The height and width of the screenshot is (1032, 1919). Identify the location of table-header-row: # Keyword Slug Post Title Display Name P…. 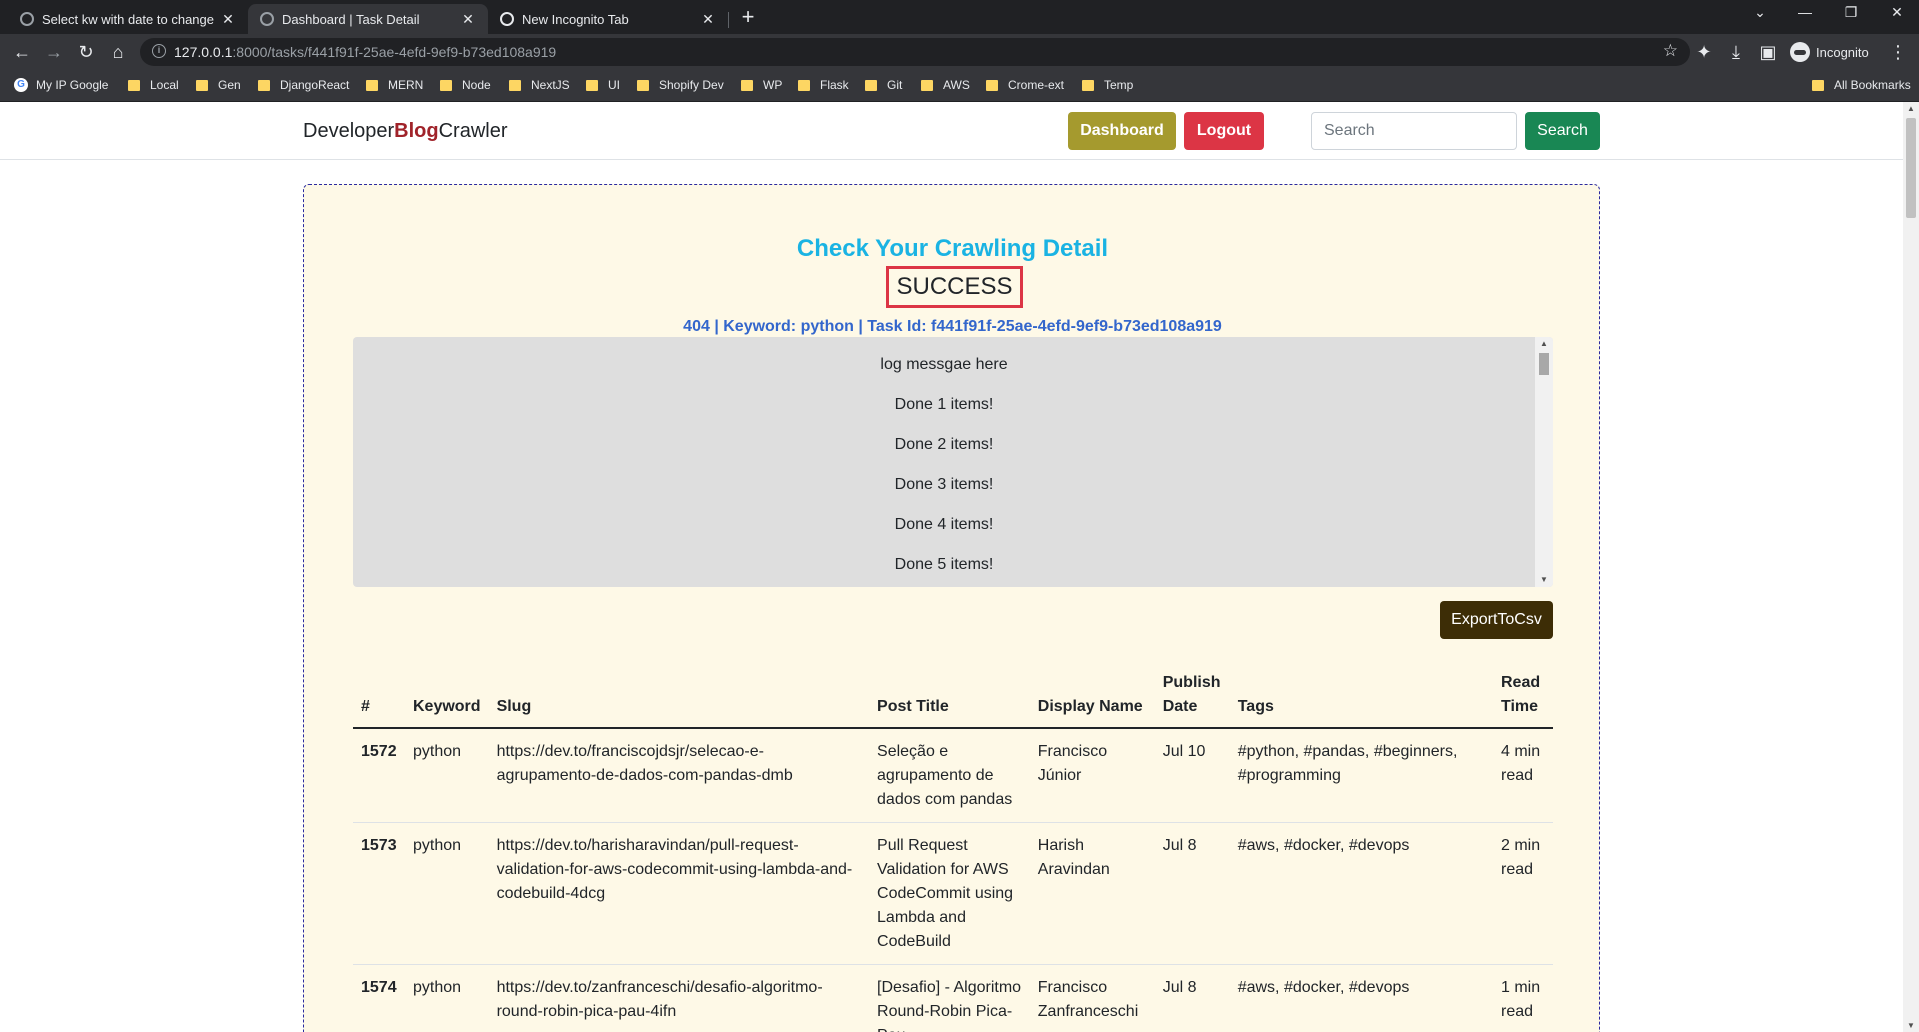
(953, 696).